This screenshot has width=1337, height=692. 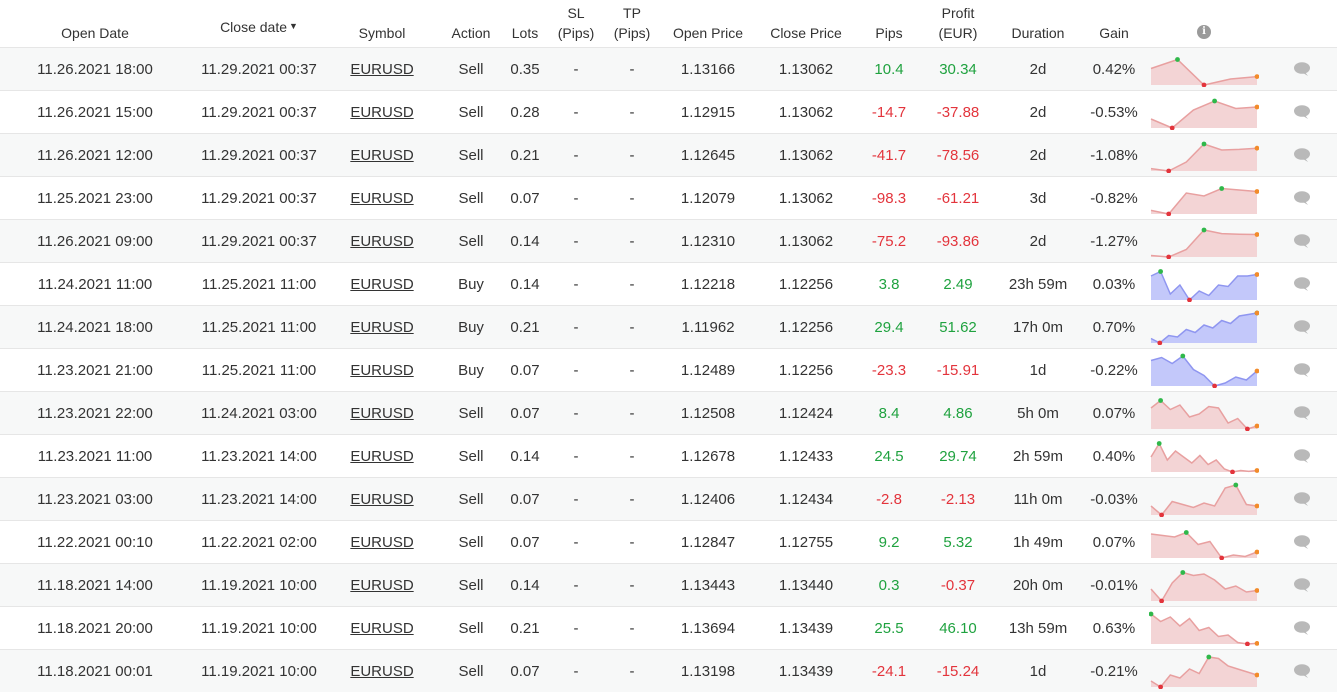 I want to click on cell-open-date: 11.26.2021 12:00, so click(x=95, y=155).